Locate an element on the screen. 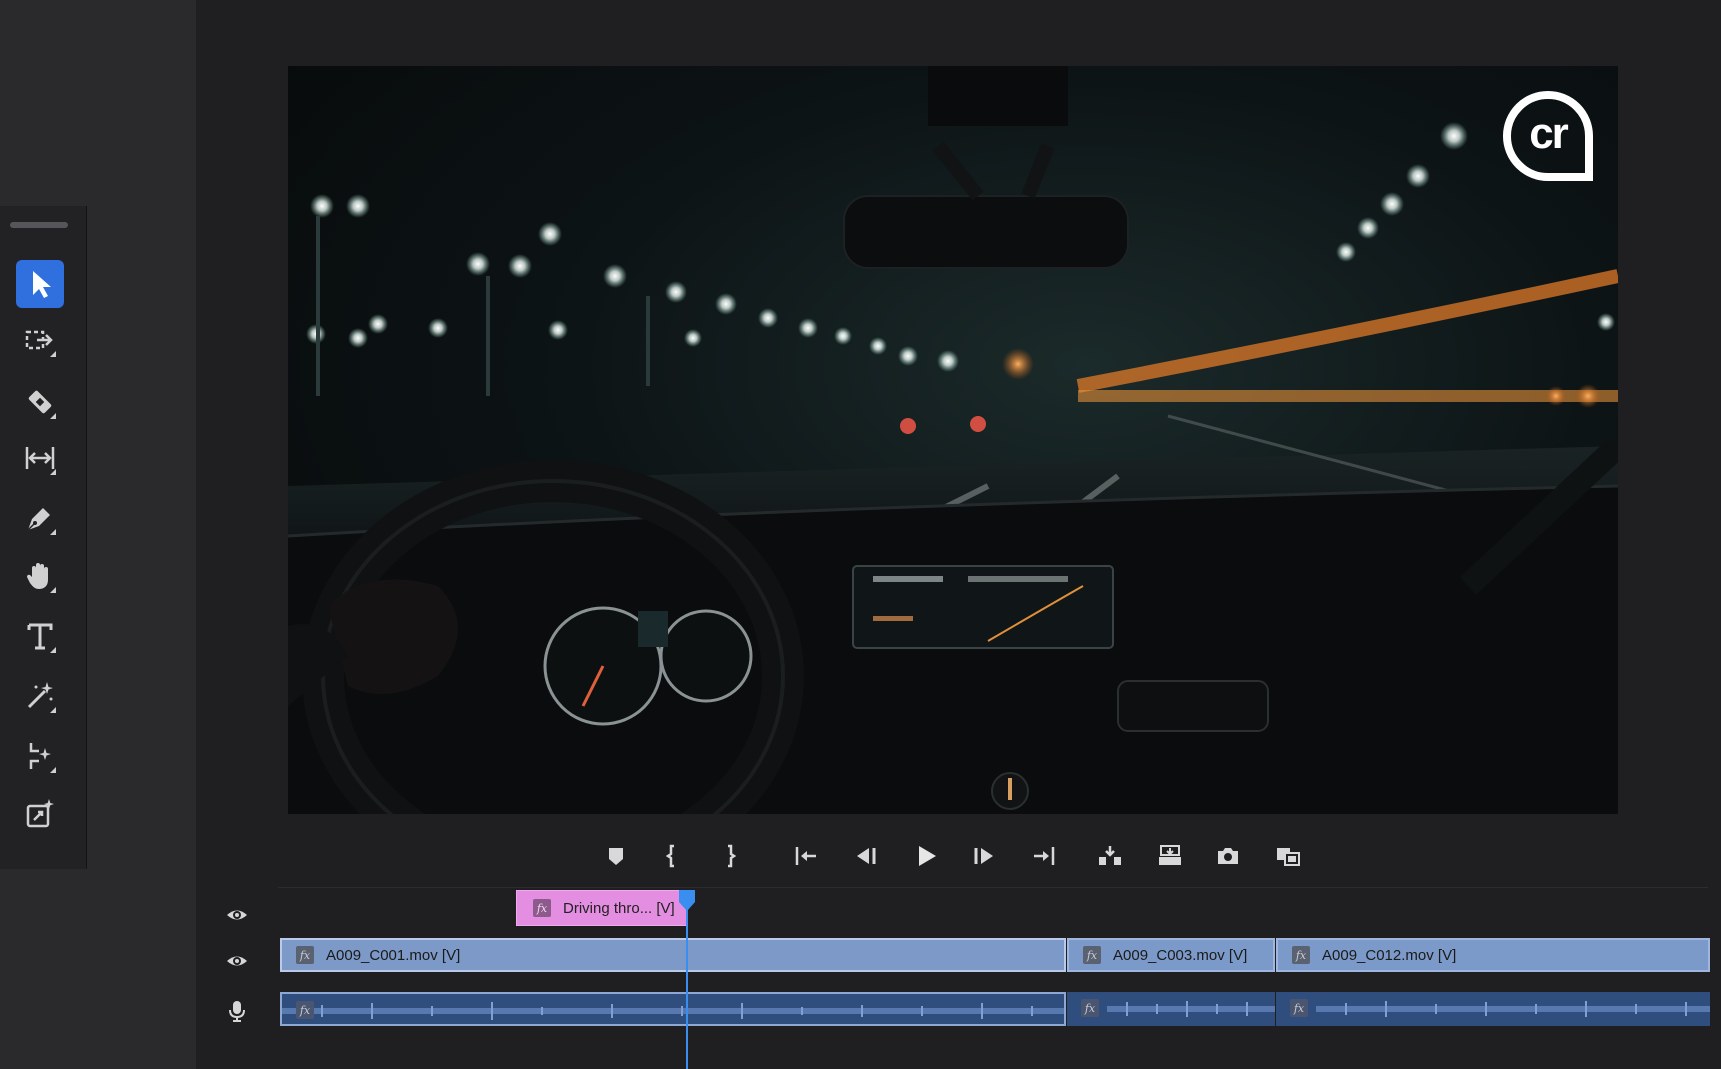 The image size is (1721, 1069). marker-icon is located at coordinates (616, 856).